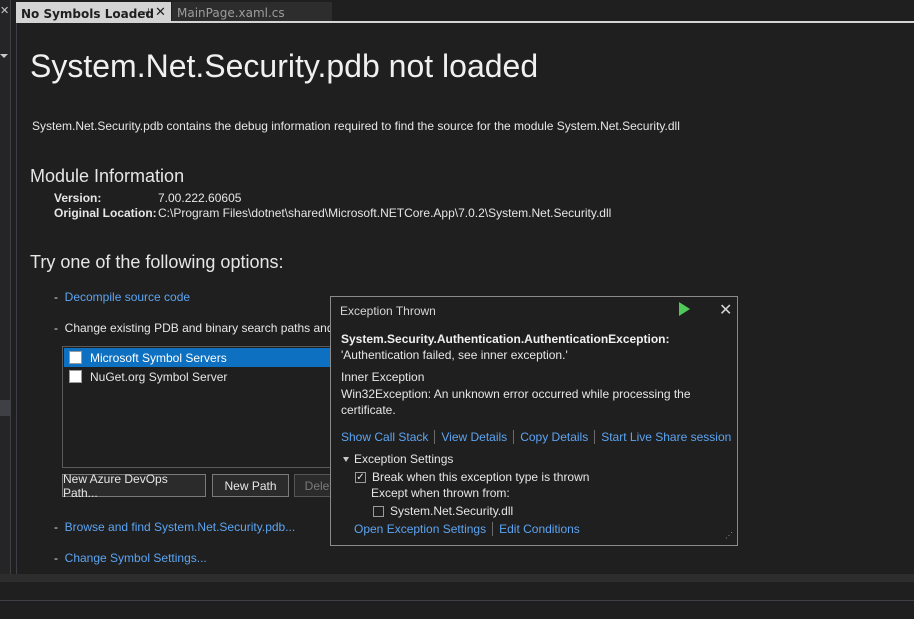 The width and height of the screenshot is (914, 619). Describe the element at coordinates (5, 408) in the screenshot. I see `scroll-thumb` at that location.